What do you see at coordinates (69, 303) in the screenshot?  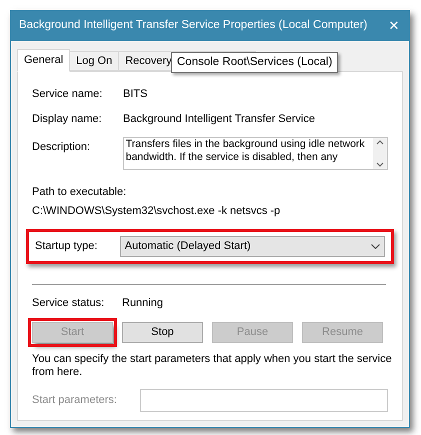 I see `field-label: Service status:` at bounding box center [69, 303].